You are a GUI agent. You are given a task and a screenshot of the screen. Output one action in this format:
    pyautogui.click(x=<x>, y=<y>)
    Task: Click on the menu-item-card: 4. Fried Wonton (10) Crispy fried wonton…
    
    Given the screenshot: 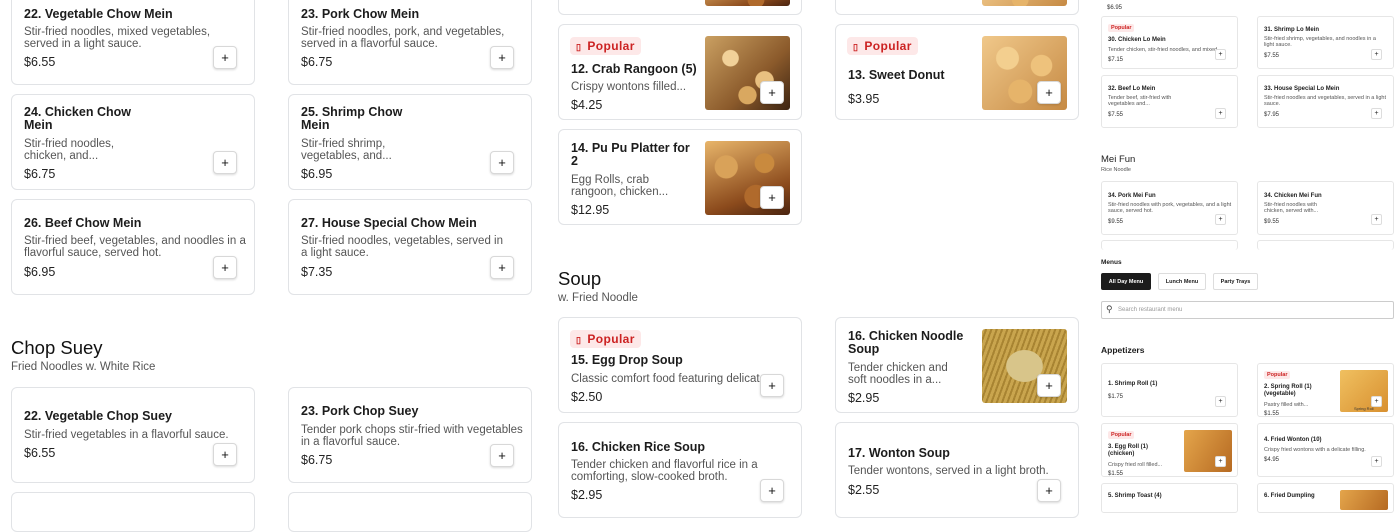 What is the action you would take?
    pyautogui.click(x=1325, y=450)
    